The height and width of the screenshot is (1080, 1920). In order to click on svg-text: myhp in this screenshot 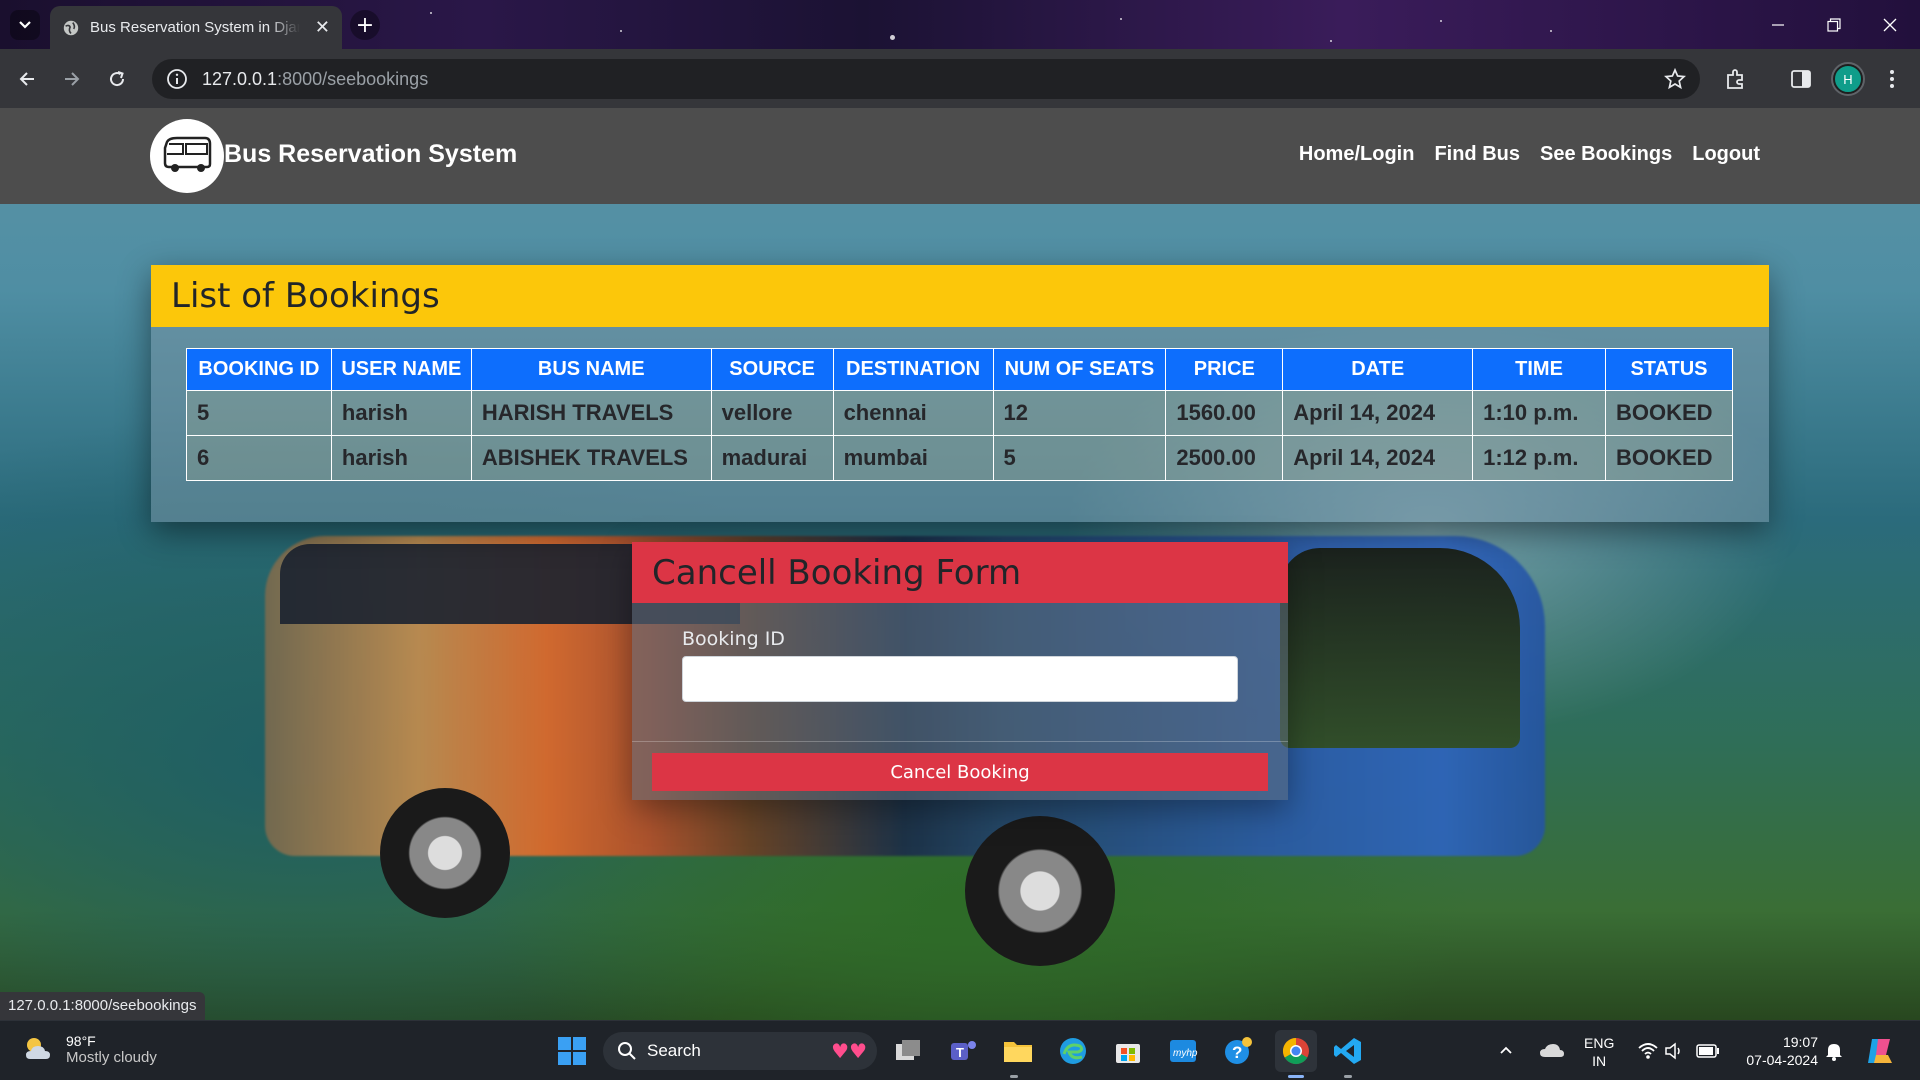, I will do `click(1185, 1053)`.